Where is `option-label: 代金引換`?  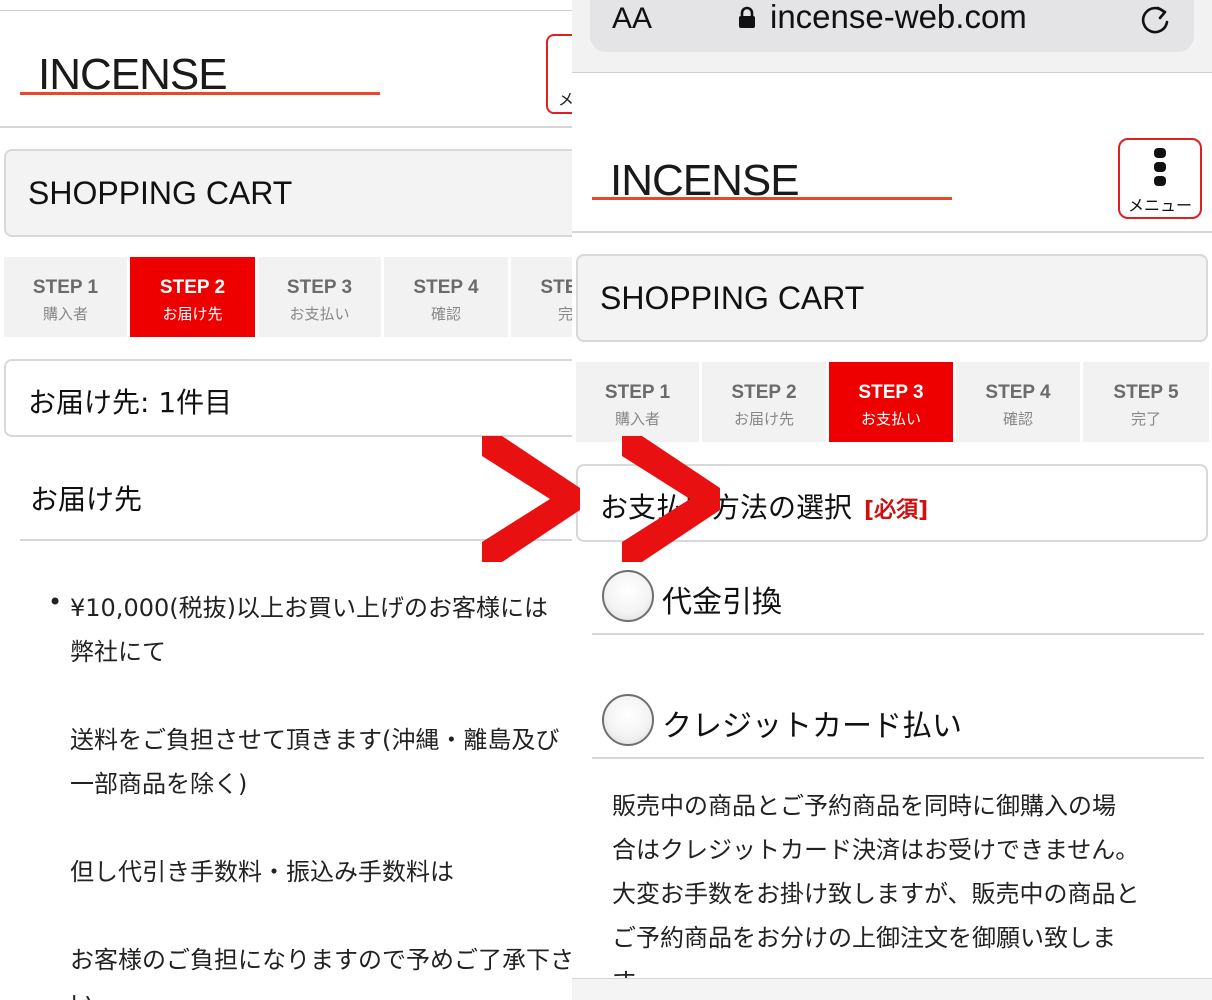
option-label: 代金引換 is located at coordinates (722, 599).